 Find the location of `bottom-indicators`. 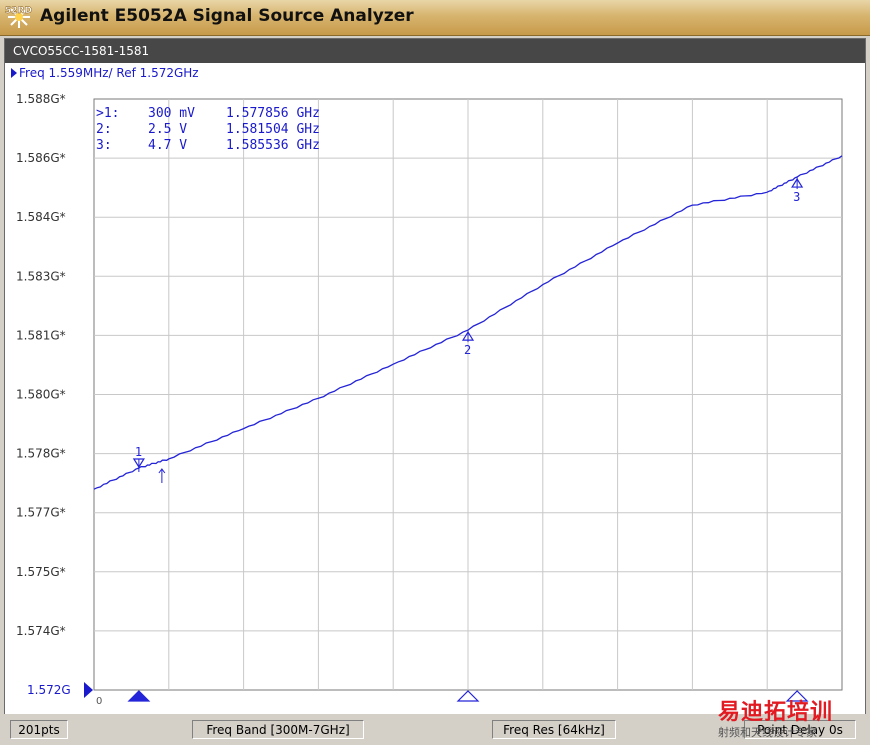

bottom-indicators is located at coordinates (468, 696).